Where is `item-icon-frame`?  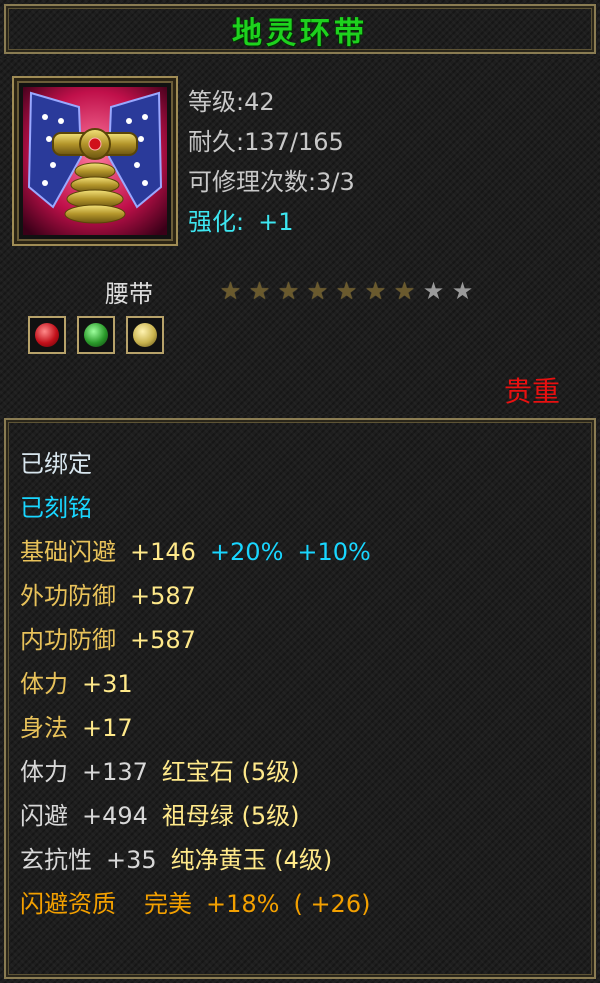
item-icon-frame is located at coordinates (95, 161).